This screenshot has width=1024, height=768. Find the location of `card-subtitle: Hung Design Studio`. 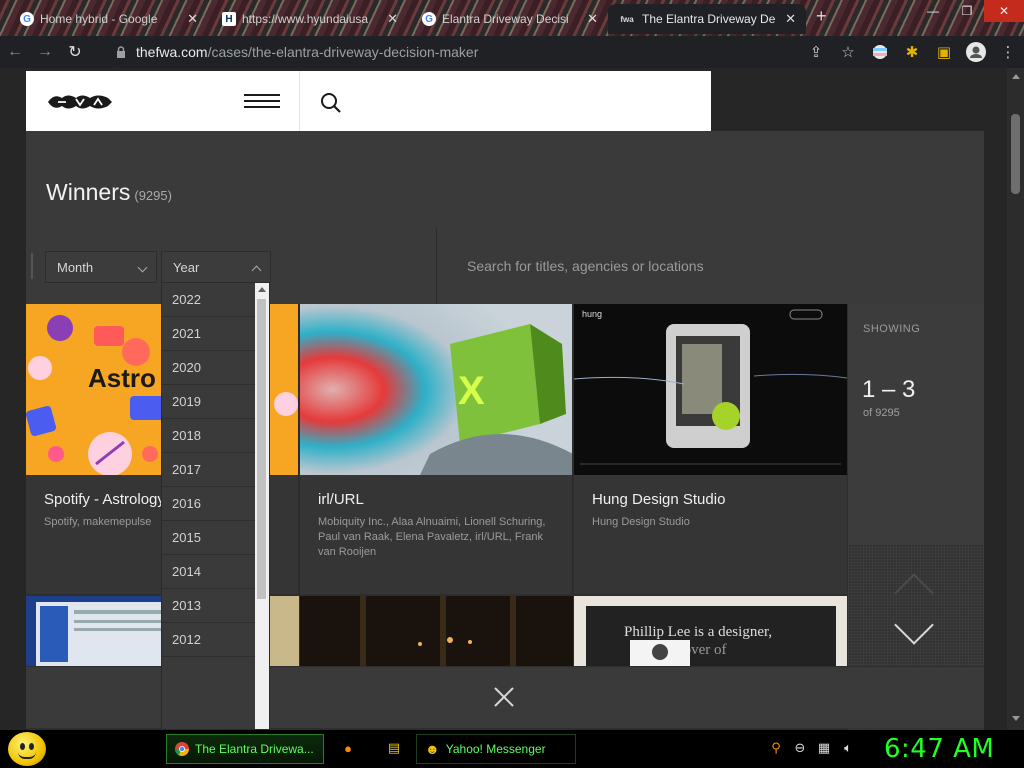

card-subtitle: Hung Design Studio is located at coordinates (641, 522).